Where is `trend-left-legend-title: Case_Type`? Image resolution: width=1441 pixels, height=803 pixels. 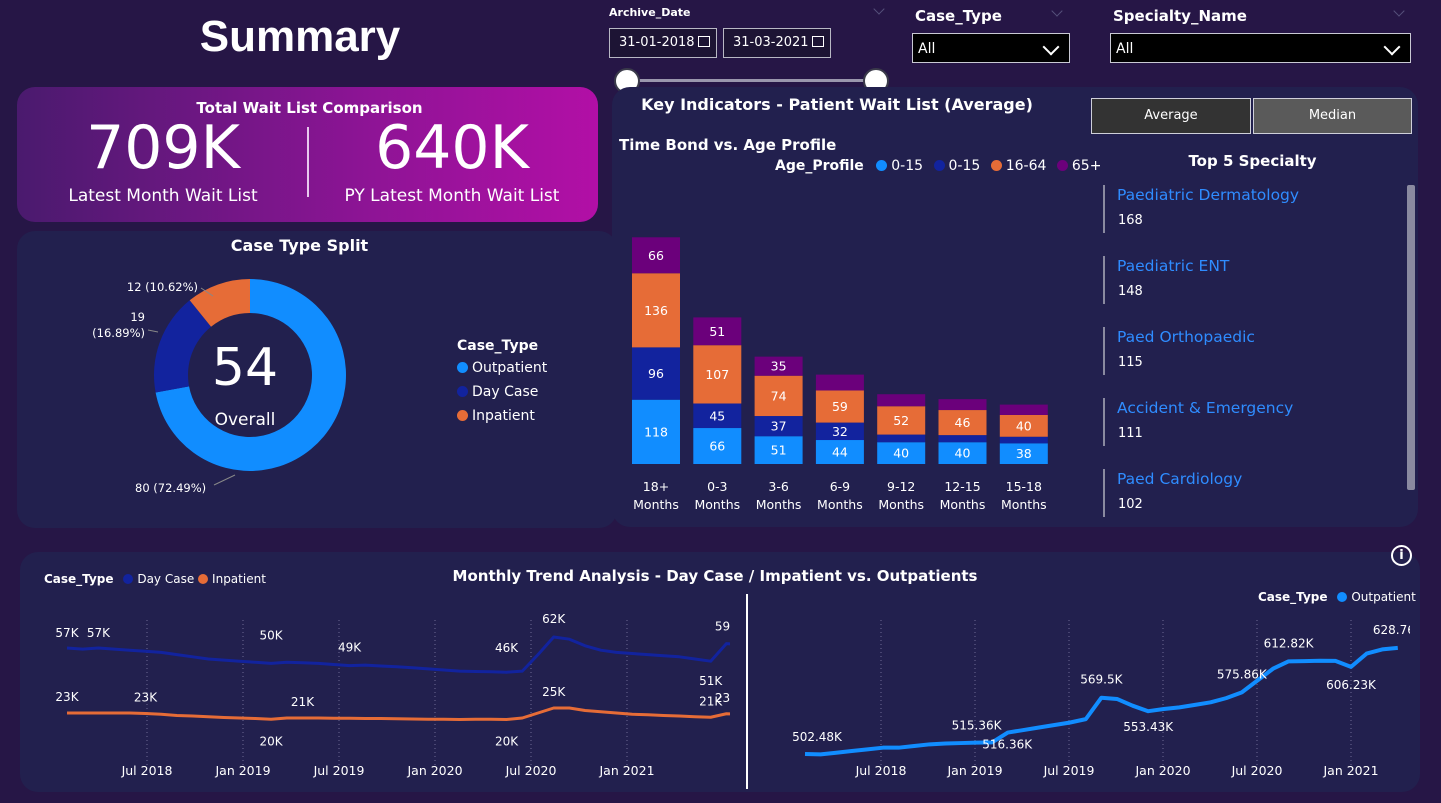 trend-left-legend-title: Case_Type is located at coordinates (79, 579).